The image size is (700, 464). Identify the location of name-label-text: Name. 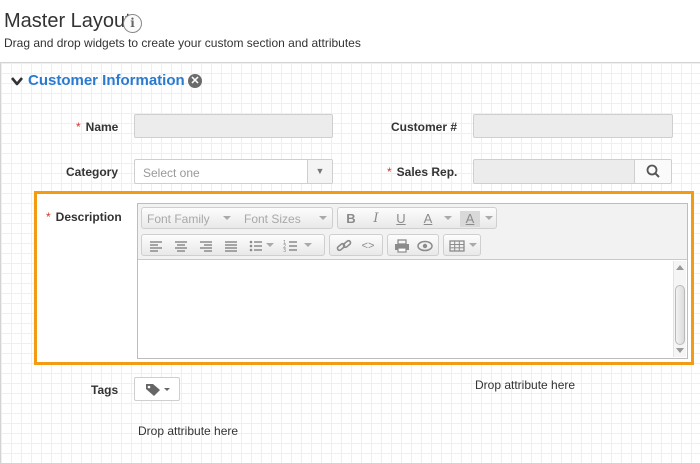
(102, 127).